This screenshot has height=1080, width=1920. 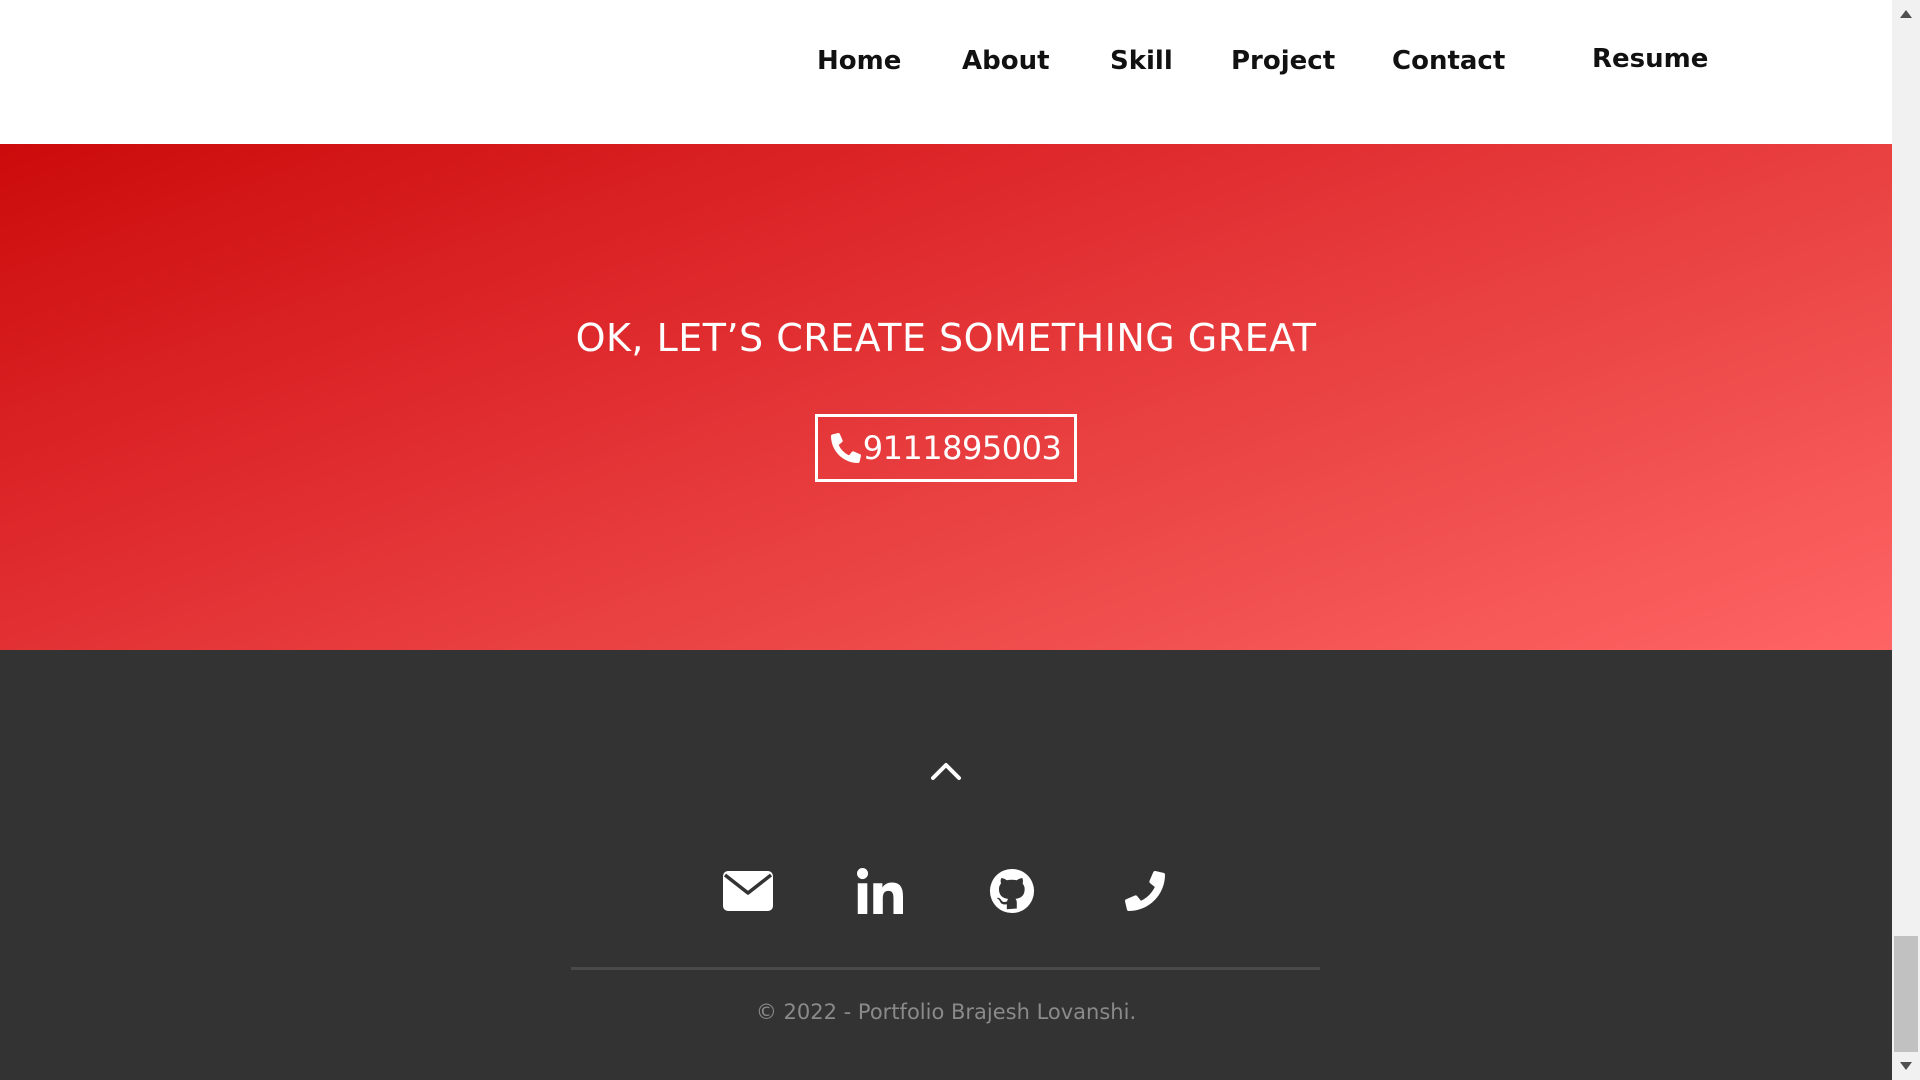 I want to click on linkedin-icon, so click(x=880, y=891).